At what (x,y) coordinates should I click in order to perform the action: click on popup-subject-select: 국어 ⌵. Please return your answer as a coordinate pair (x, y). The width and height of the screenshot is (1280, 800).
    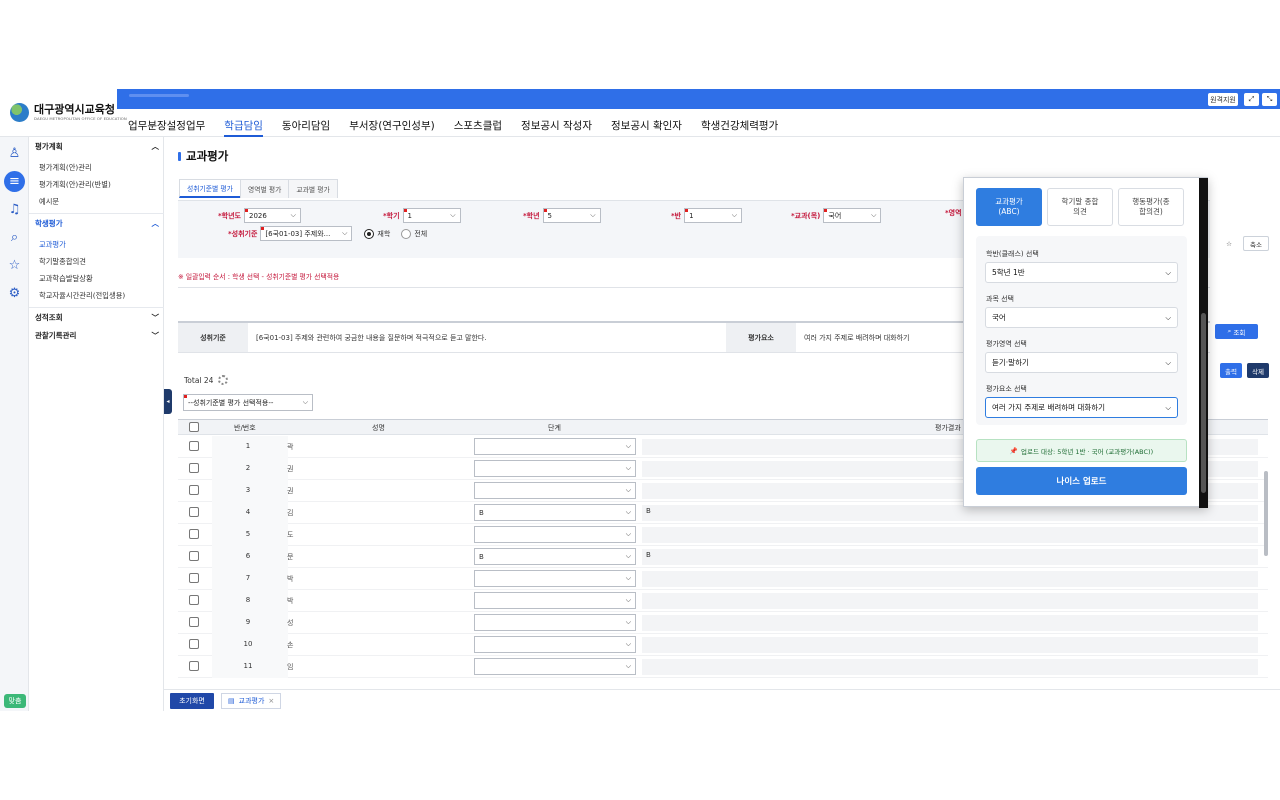
    Looking at the image, I should click on (1081, 317).